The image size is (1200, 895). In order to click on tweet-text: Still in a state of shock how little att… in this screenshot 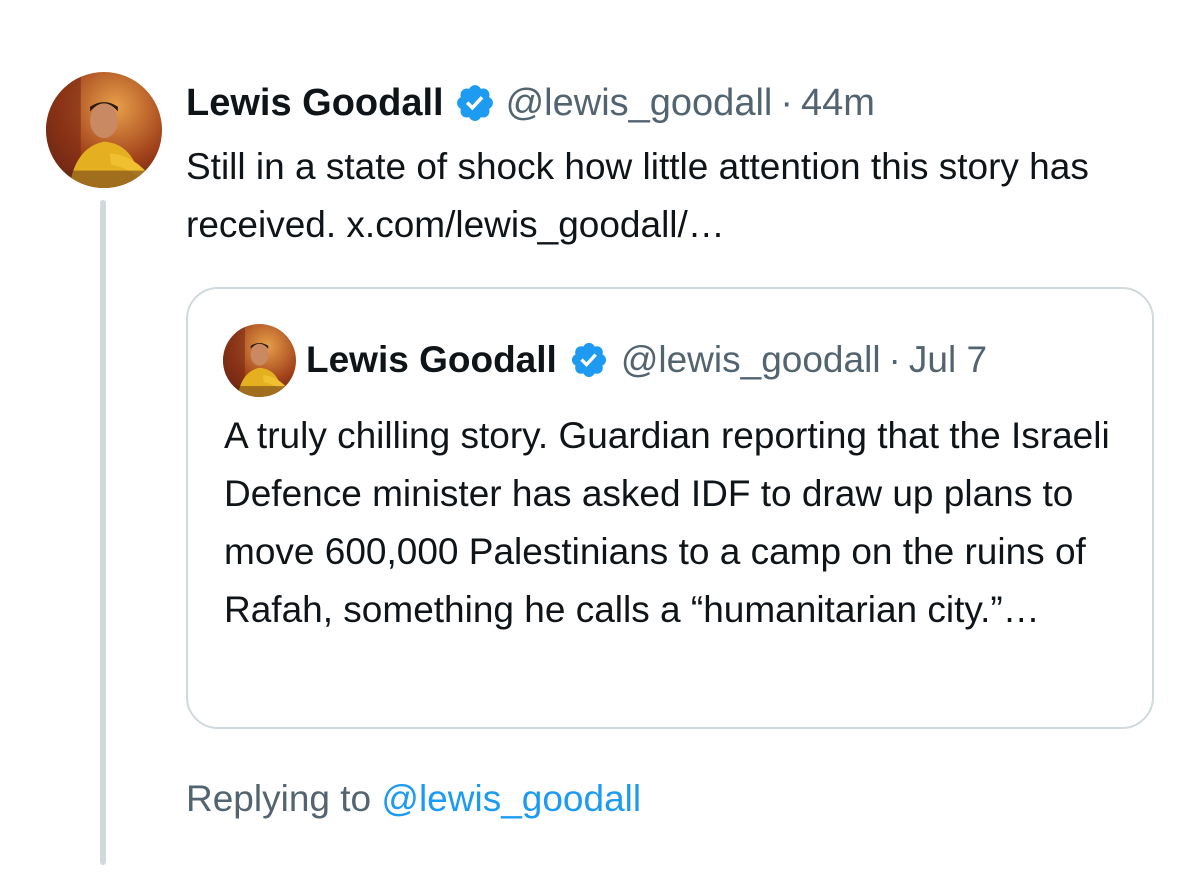, I will do `click(666, 196)`.